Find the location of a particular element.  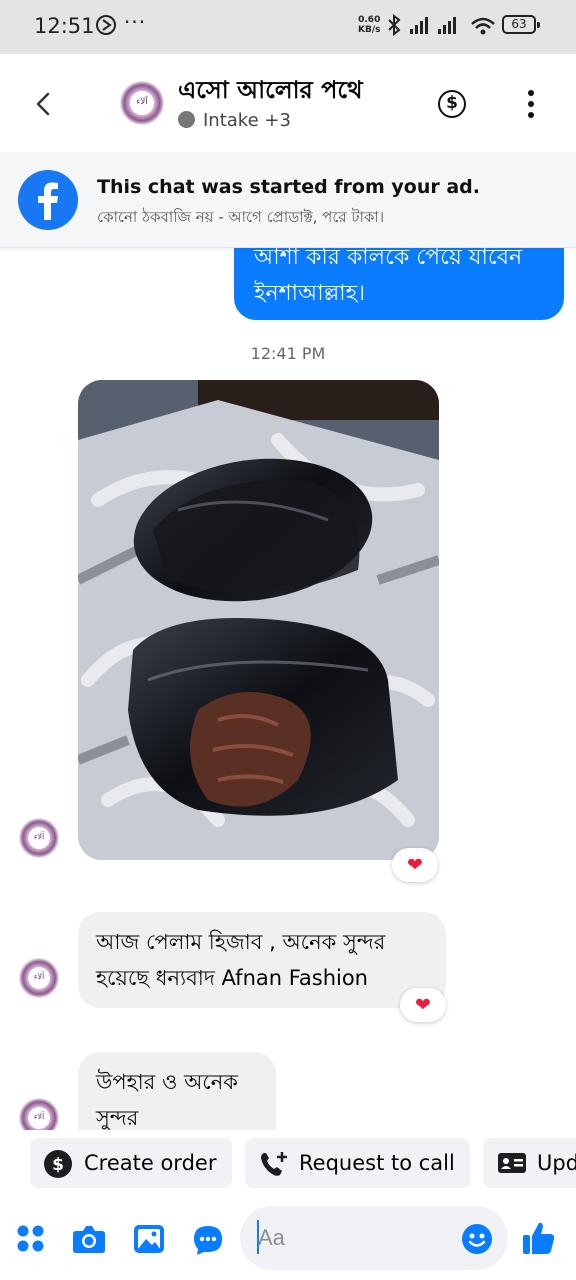

screen-cast-icon is located at coordinates (106, 27).